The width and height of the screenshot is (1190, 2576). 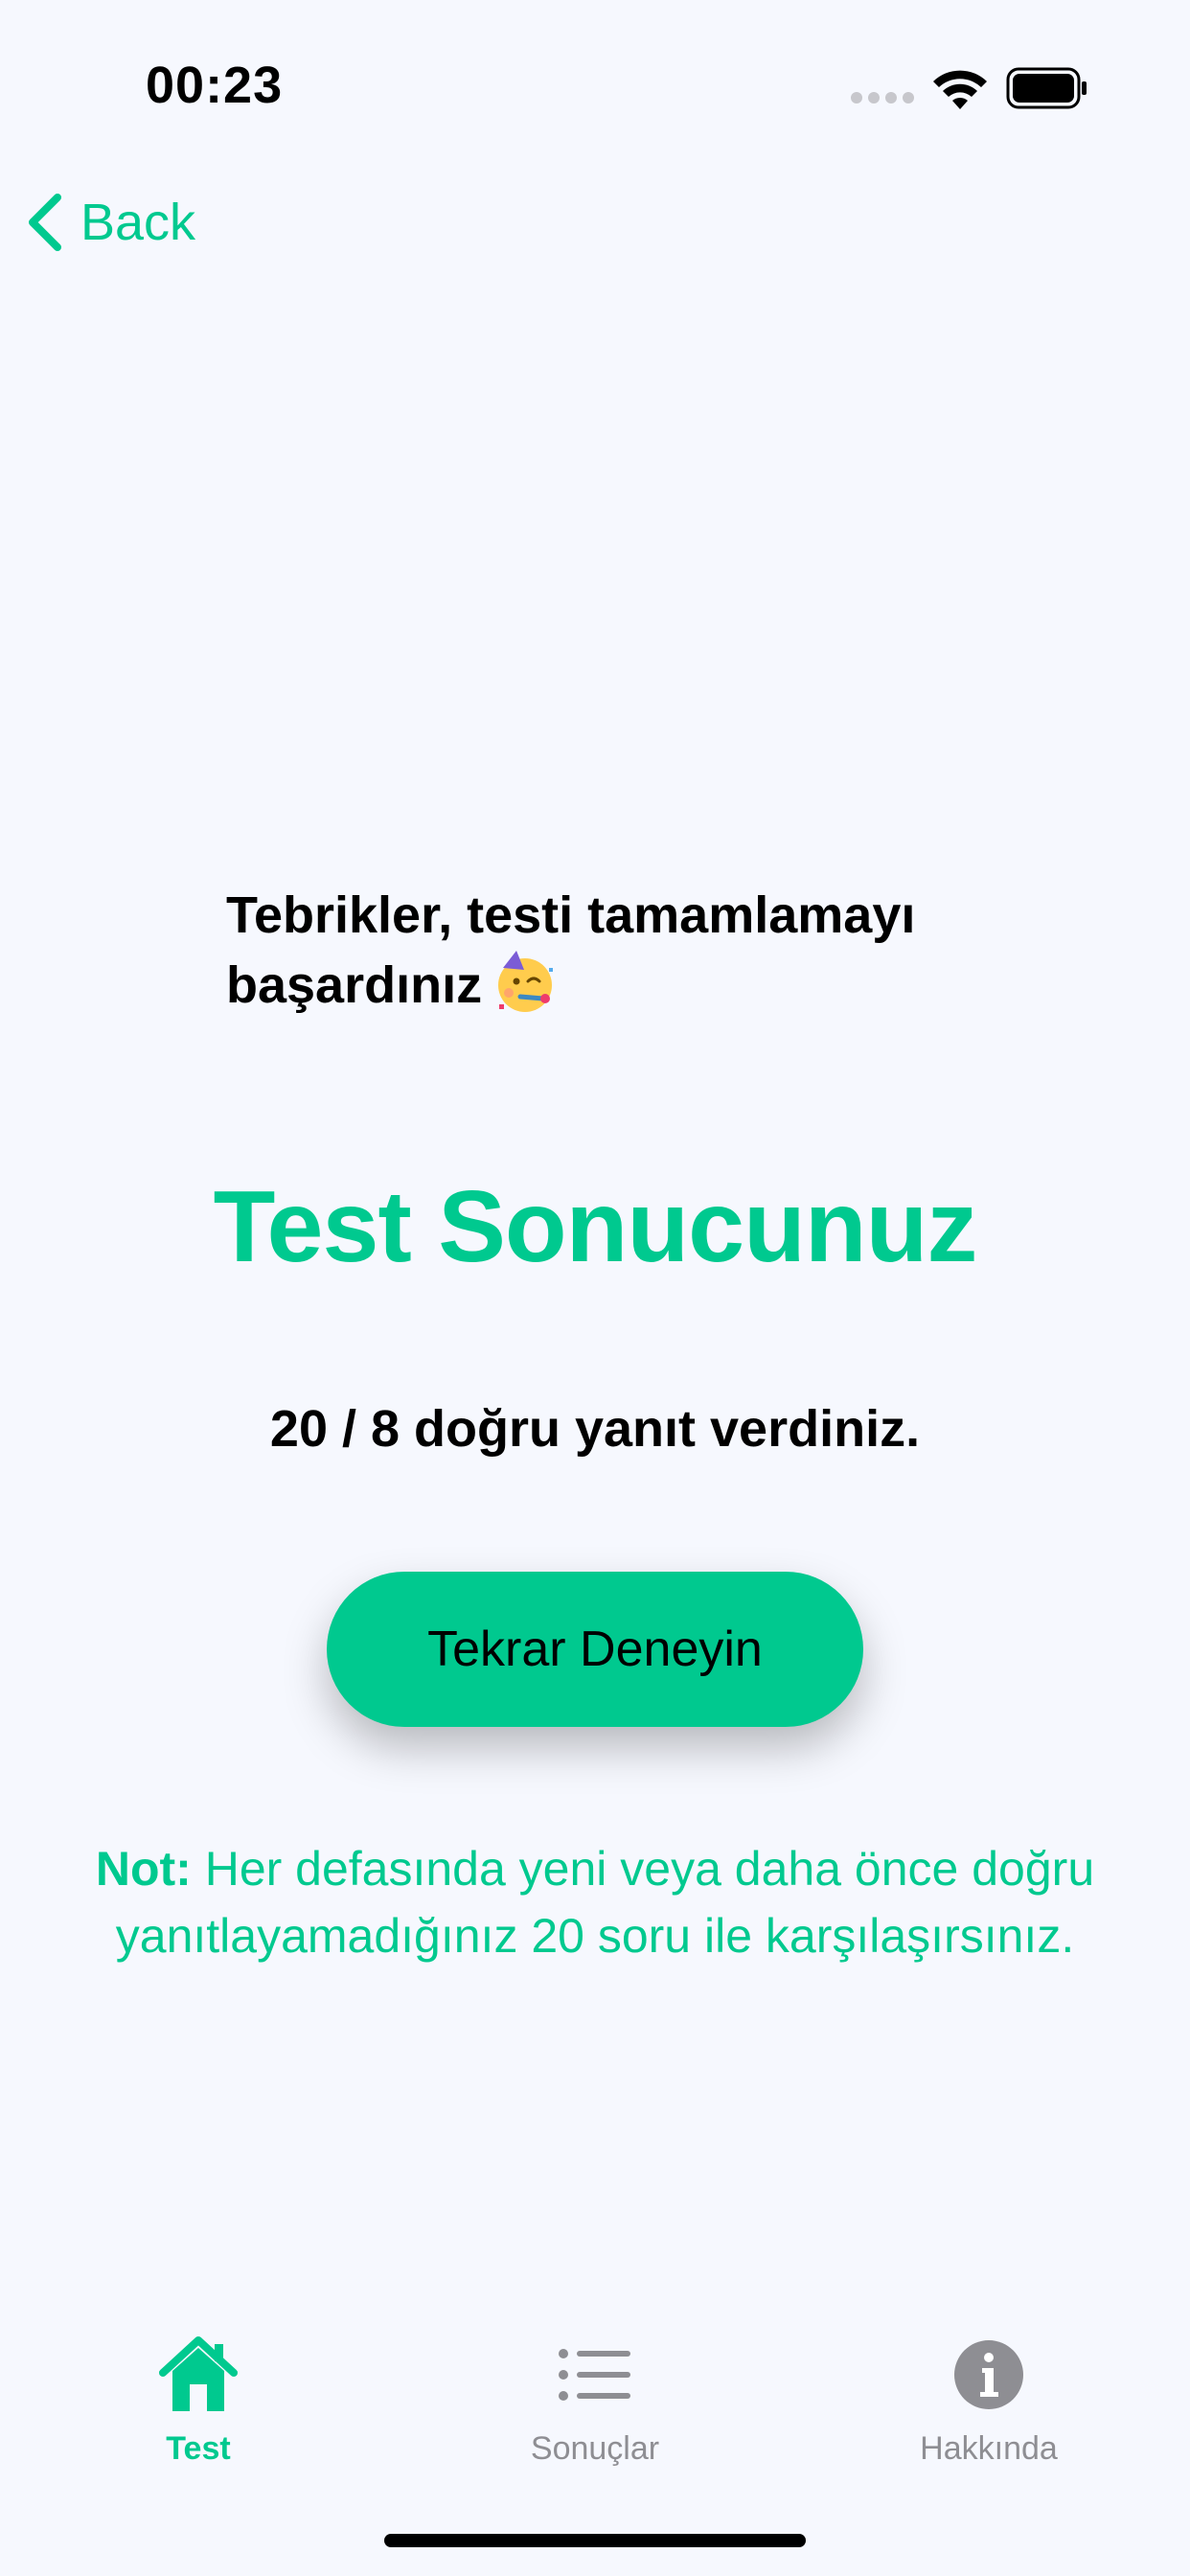 I want to click on list-icon, so click(x=594, y=2375).